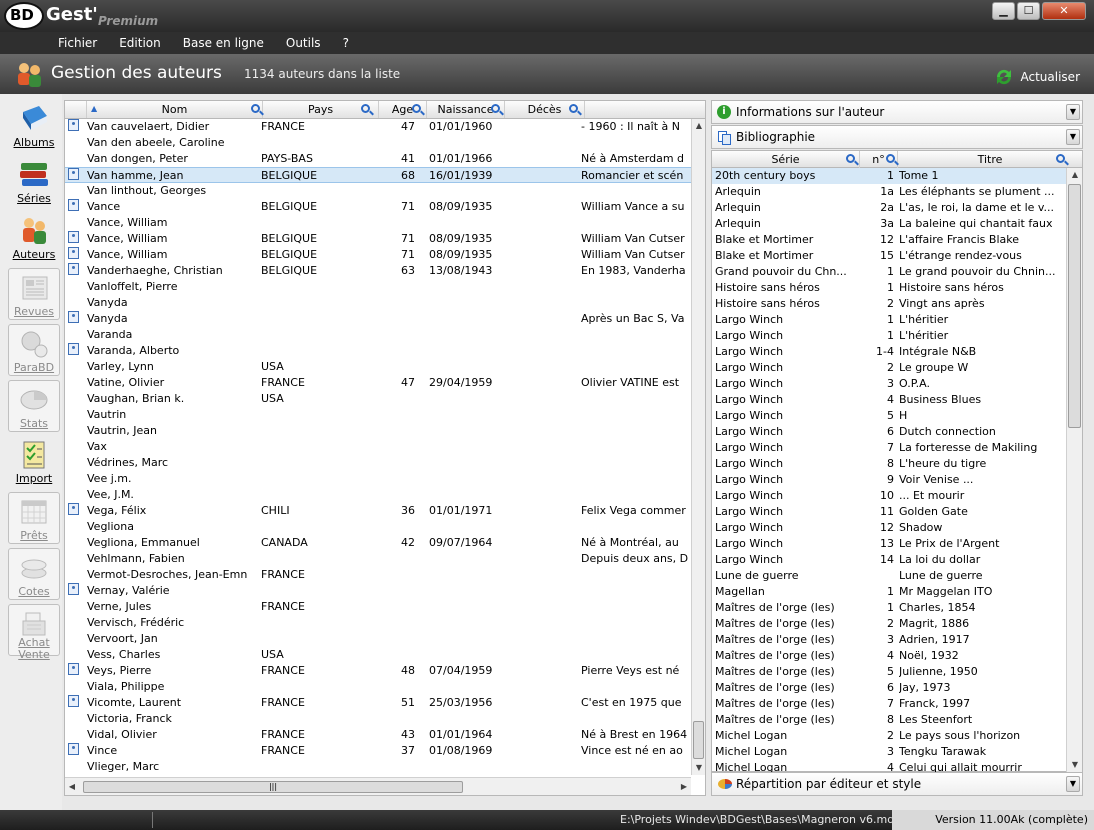 The image size is (1094, 830). What do you see at coordinates (889, 672) in the screenshot?
I see `table-row: Maîtres de l'orge (les) 5 Julienne, 1950` at bounding box center [889, 672].